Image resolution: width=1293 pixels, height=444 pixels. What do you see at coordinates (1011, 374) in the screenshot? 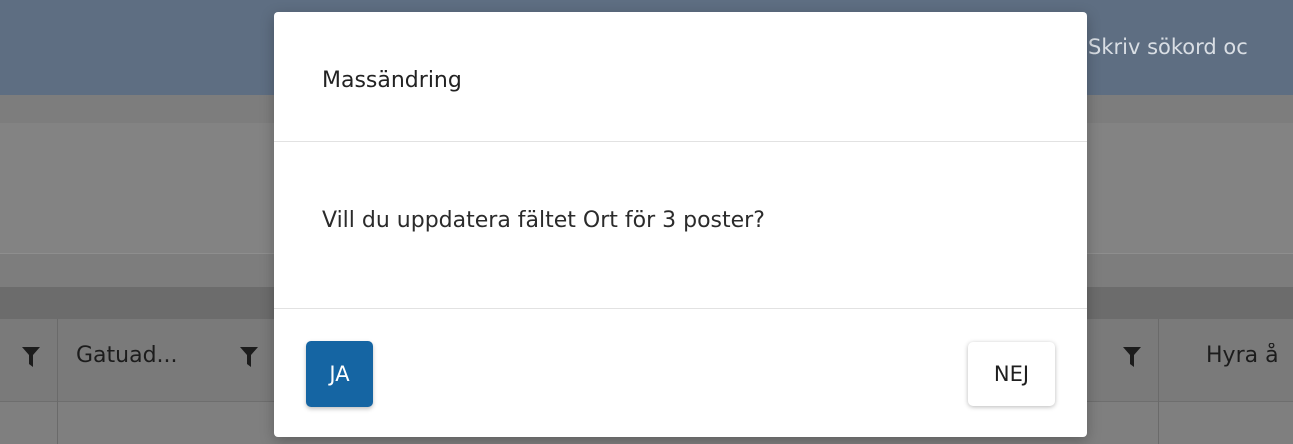
I see `cancel-button: NEJ` at bounding box center [1011, 374].